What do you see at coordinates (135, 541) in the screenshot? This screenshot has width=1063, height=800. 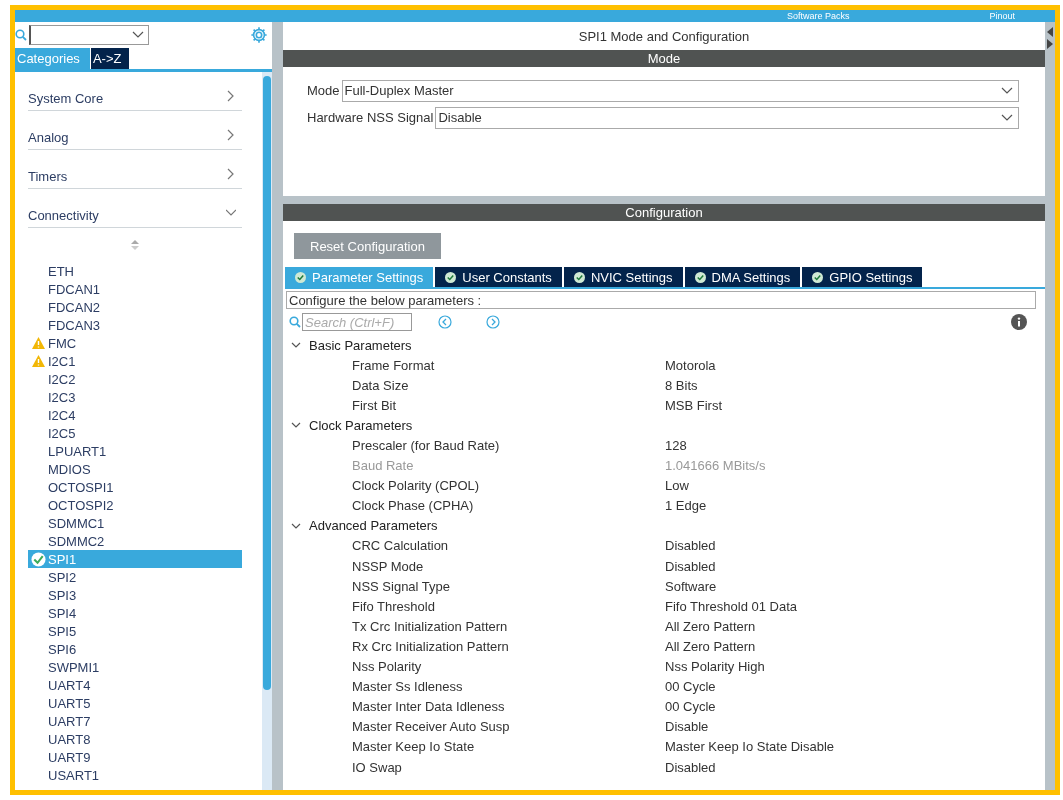 I see `peripheral-item: SDMMC2` at bounding box center [135, 541].